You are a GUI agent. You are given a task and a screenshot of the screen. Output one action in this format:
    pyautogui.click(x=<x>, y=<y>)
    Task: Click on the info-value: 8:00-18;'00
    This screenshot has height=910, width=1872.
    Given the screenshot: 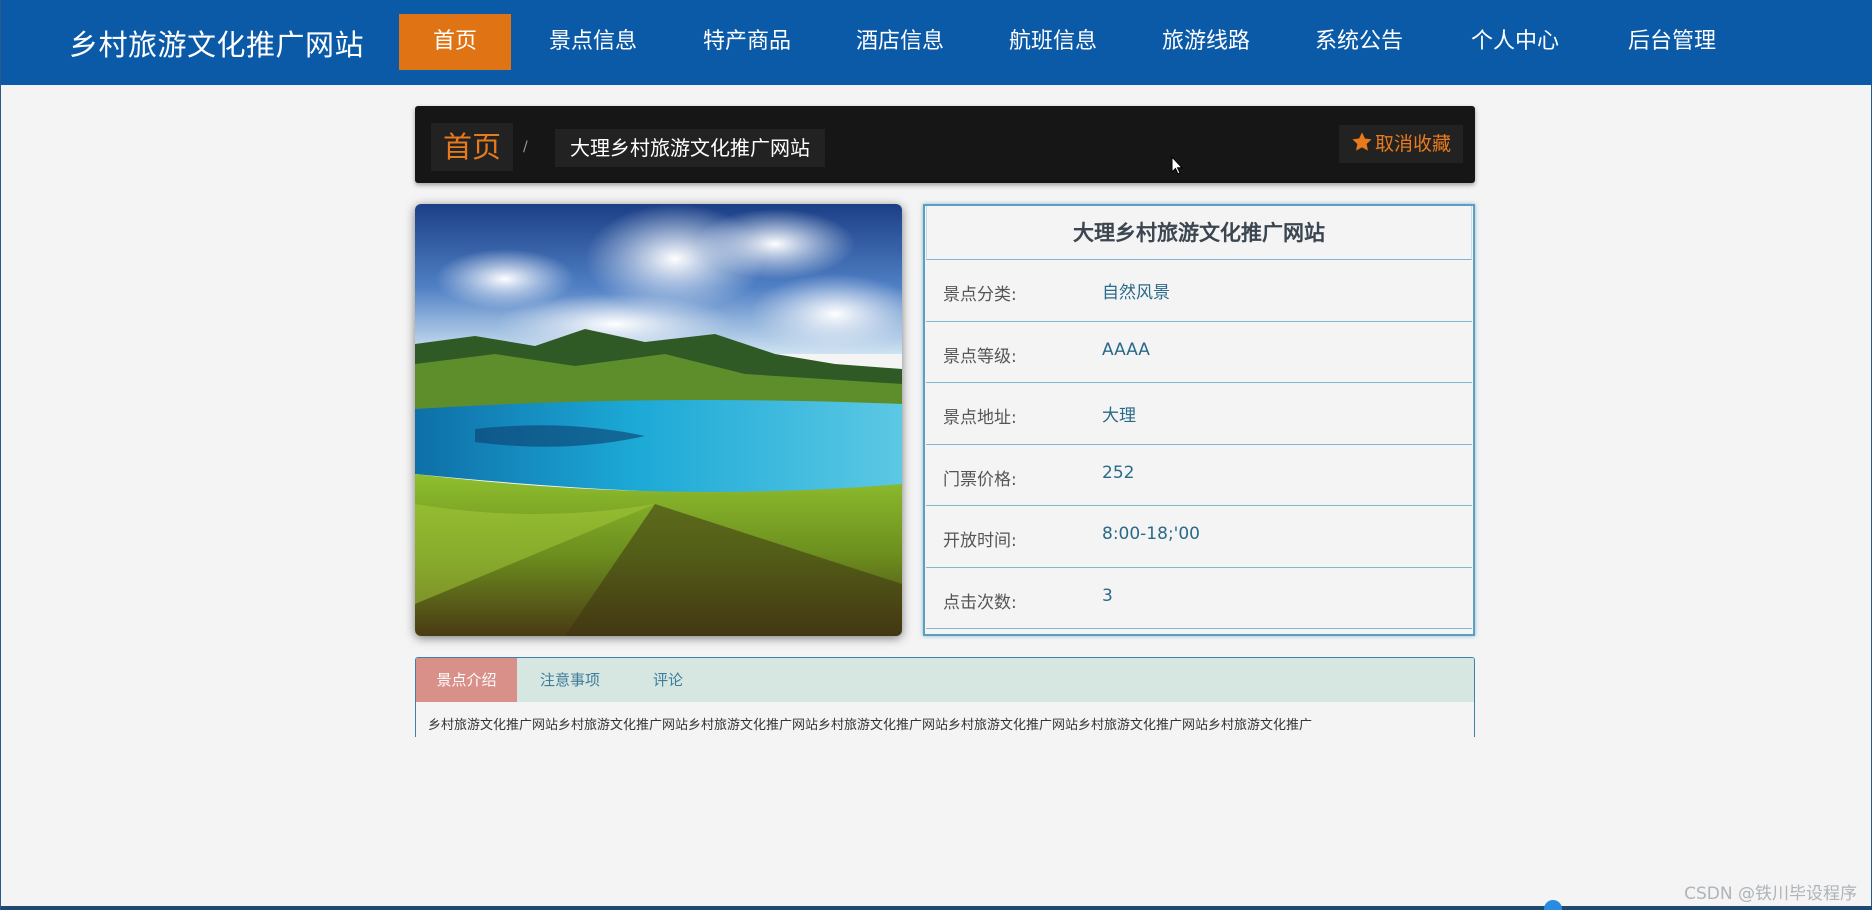 What is the action you would take?
    pyautogui.click(x=1151, y=534)
    